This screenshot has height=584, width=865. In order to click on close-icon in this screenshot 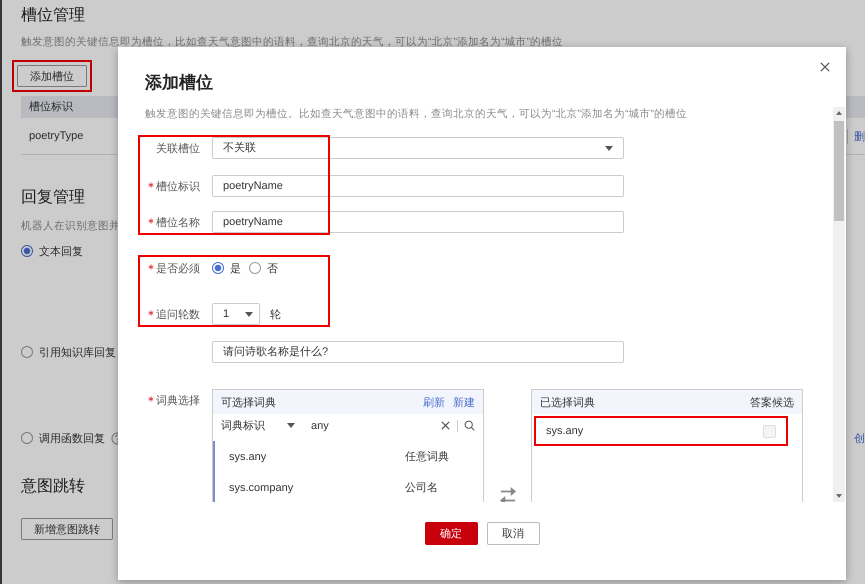, I will do `click(825, 67)`.